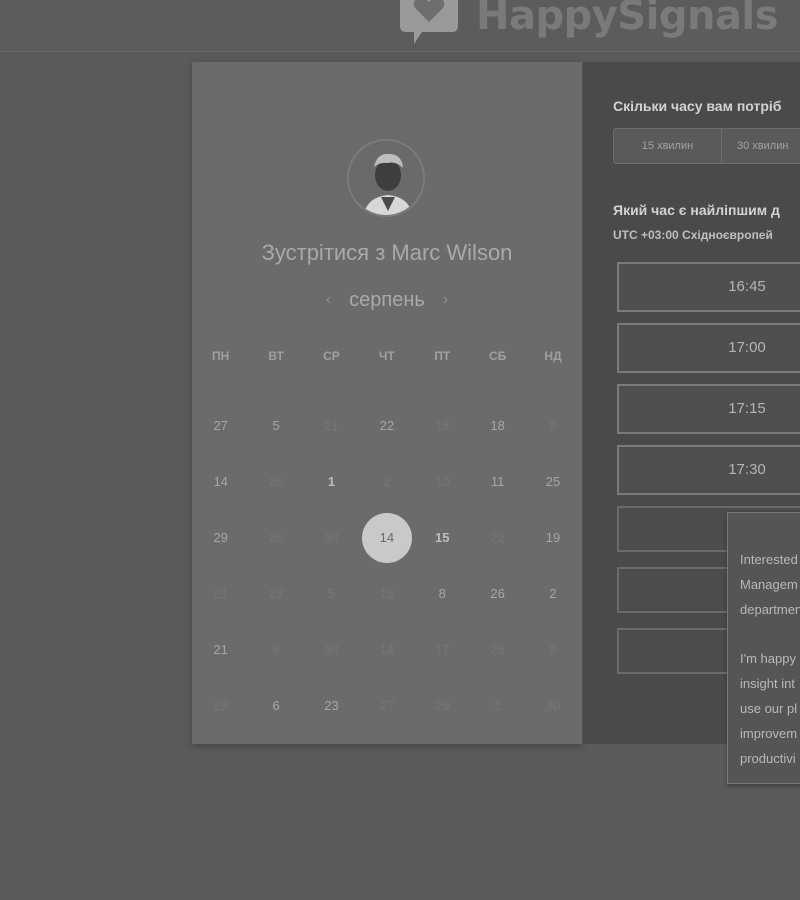  I want to click on timezone-label: UTC +03:00 Східноєвропей, so click(693, 235).